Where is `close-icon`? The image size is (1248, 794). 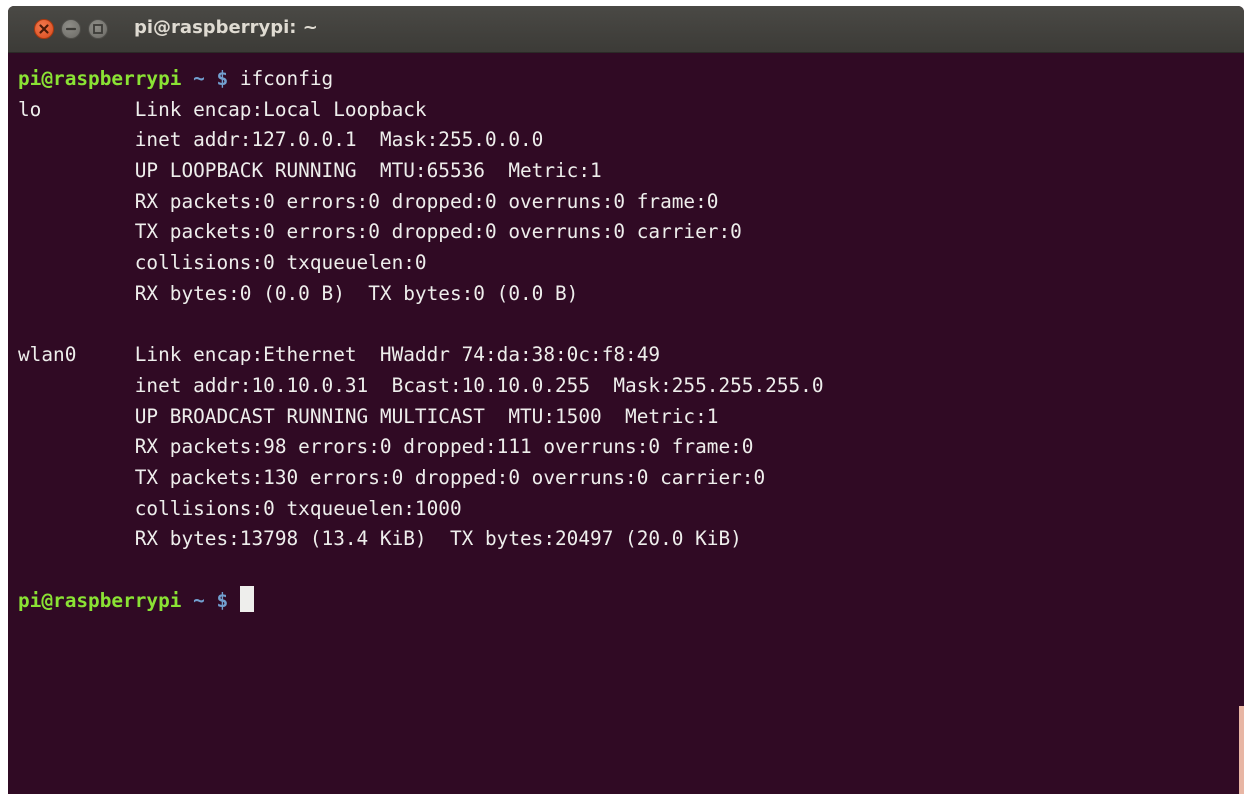
close-icon is located at coordinates (44, 29).